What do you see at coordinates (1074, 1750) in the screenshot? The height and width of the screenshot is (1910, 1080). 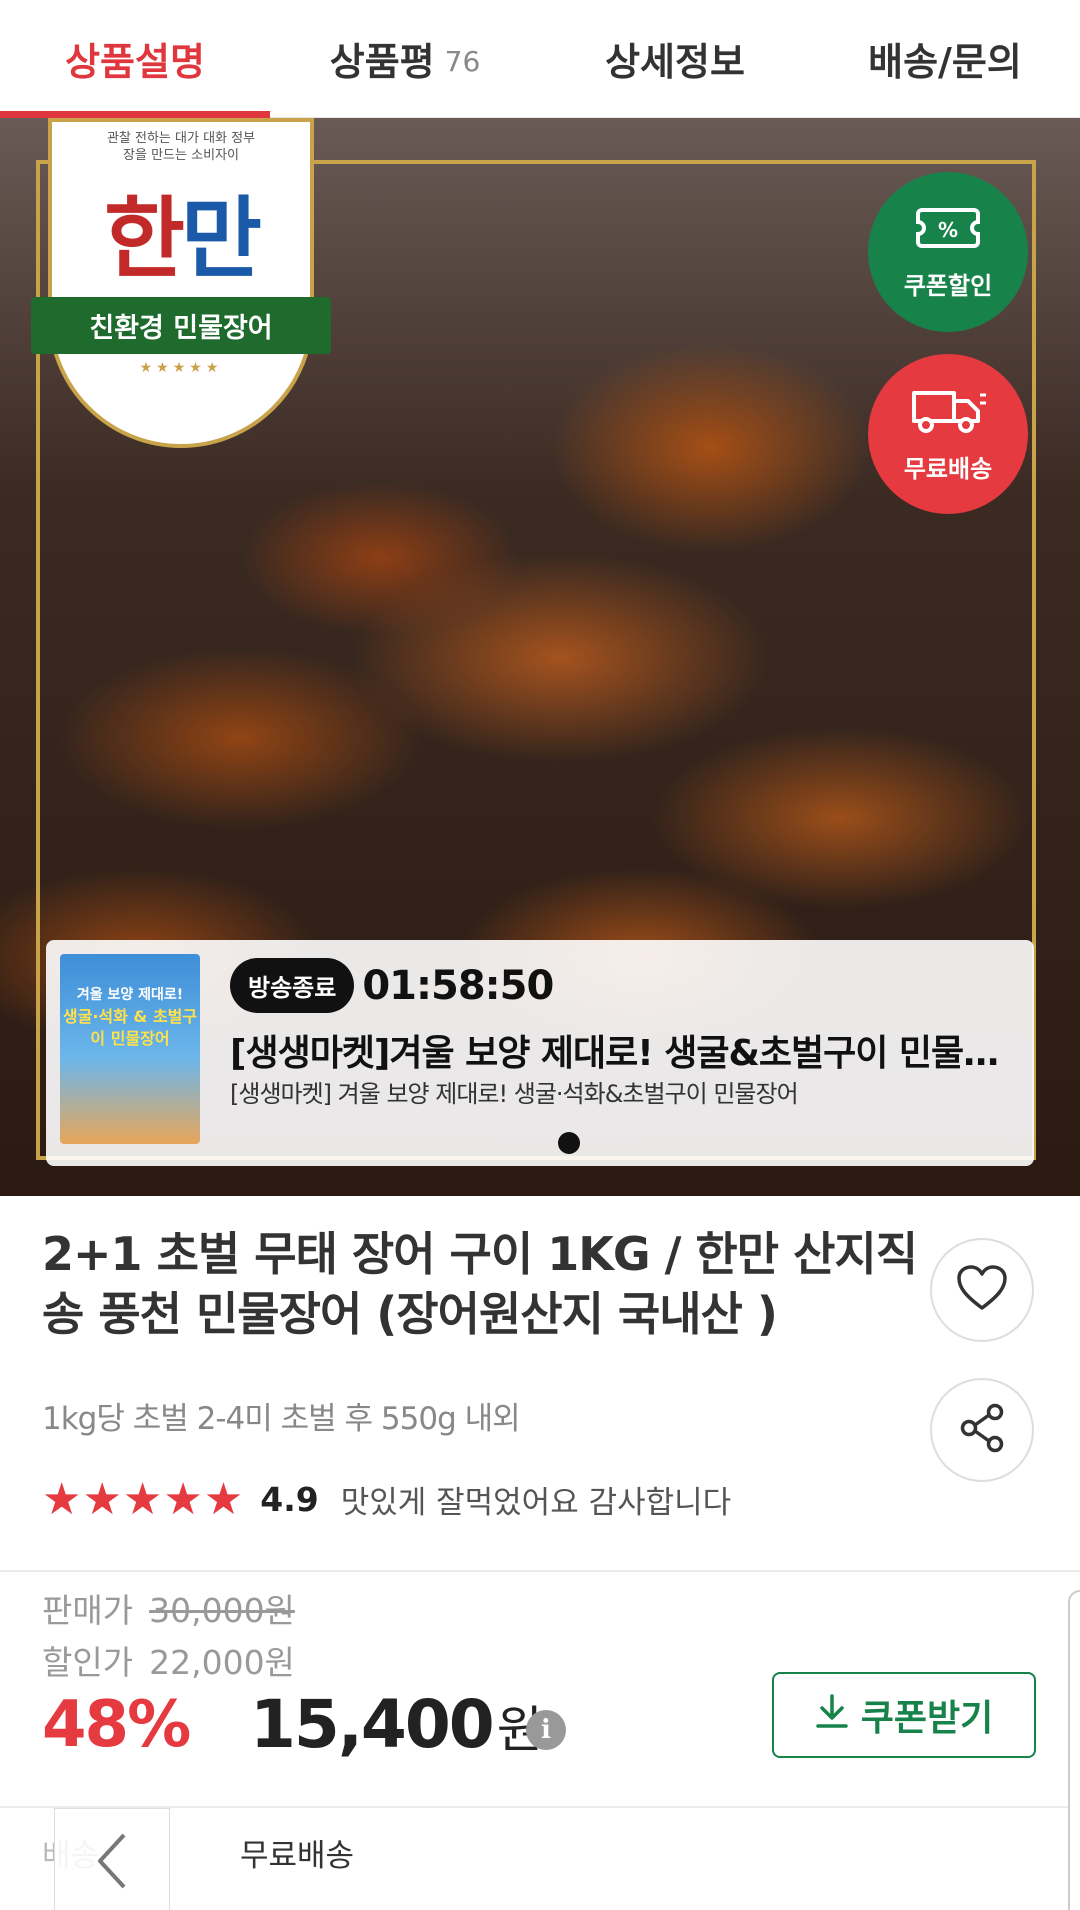 I see `floating-panel-edge` at bounding box center [1074, 1750].